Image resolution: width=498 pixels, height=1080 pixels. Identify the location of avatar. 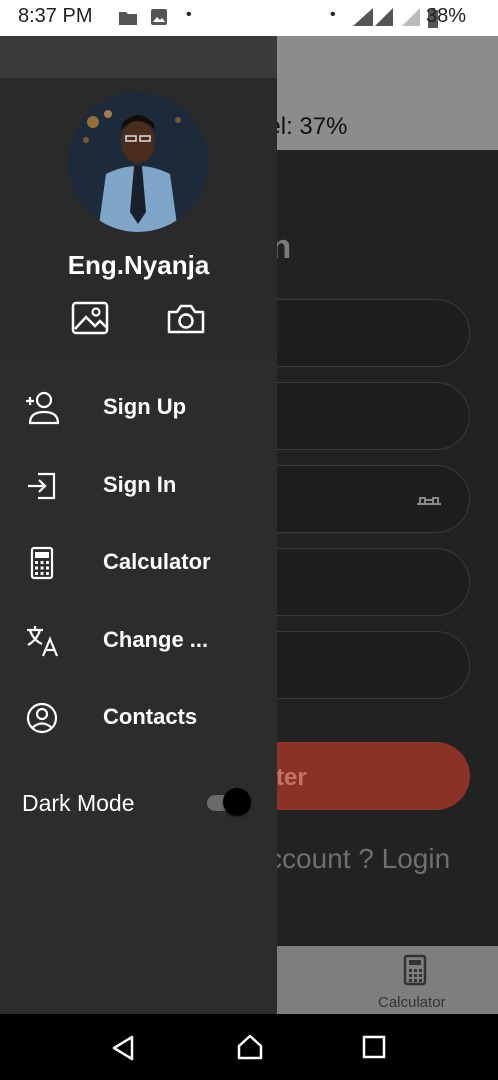
(138, 162).